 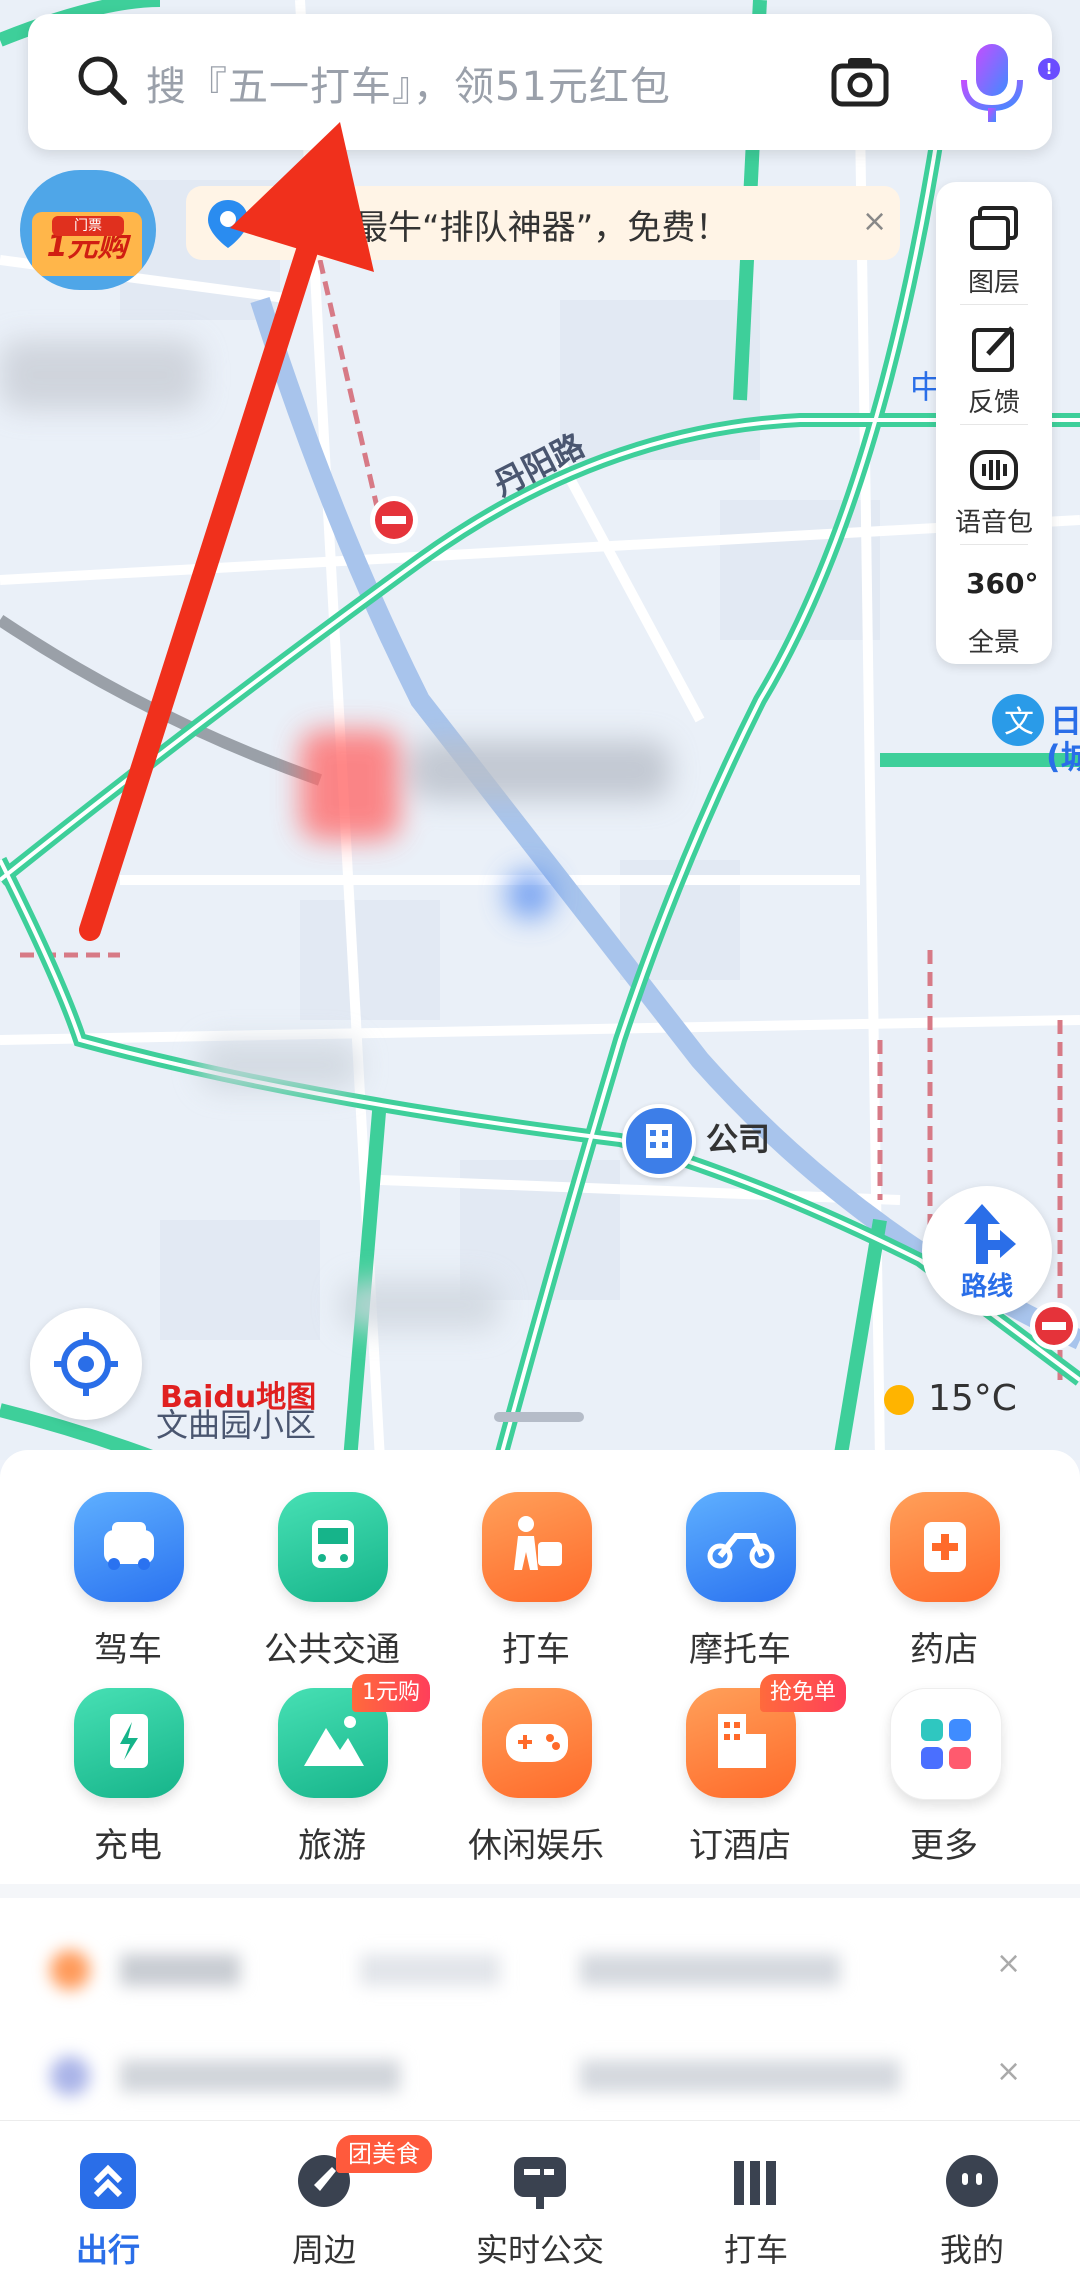 What do you see at coordinates (1063, 757) in the screenshot?
I see `map-partial-label: (城` at bounding box center [1063, 757].